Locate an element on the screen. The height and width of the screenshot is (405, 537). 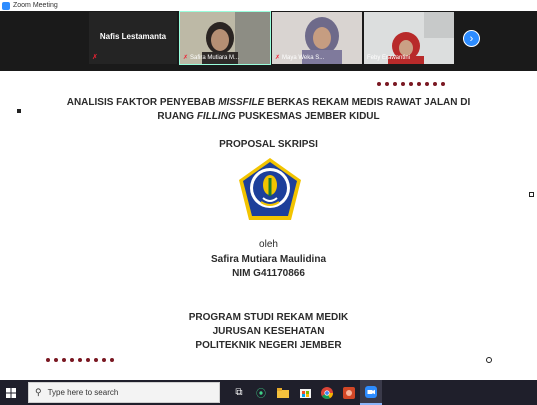
decorative-square-outline is located at coordinates (531, 194).